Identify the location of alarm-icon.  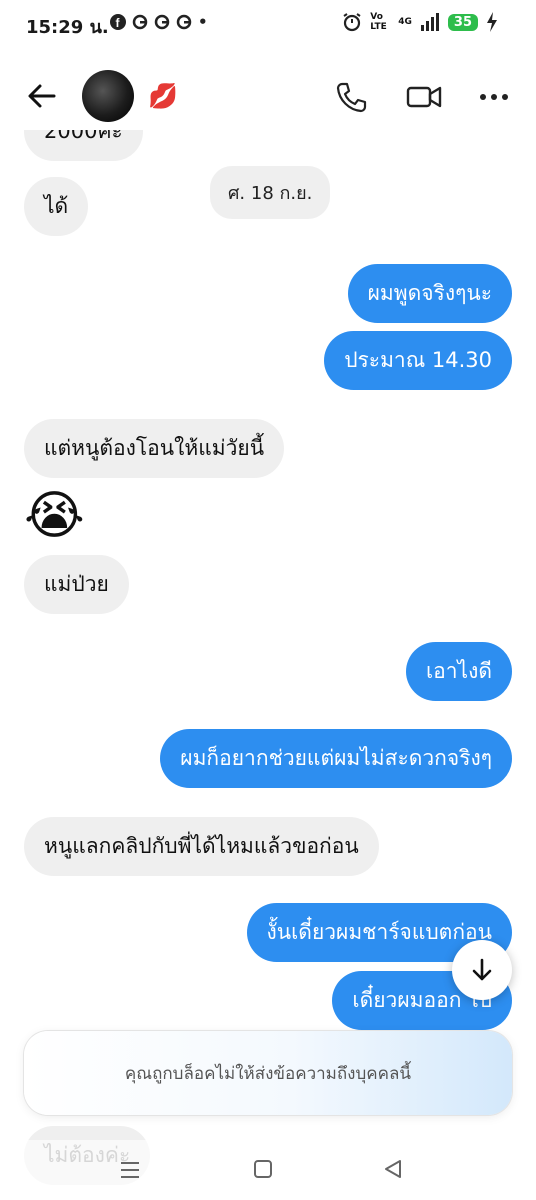
(352, 22).